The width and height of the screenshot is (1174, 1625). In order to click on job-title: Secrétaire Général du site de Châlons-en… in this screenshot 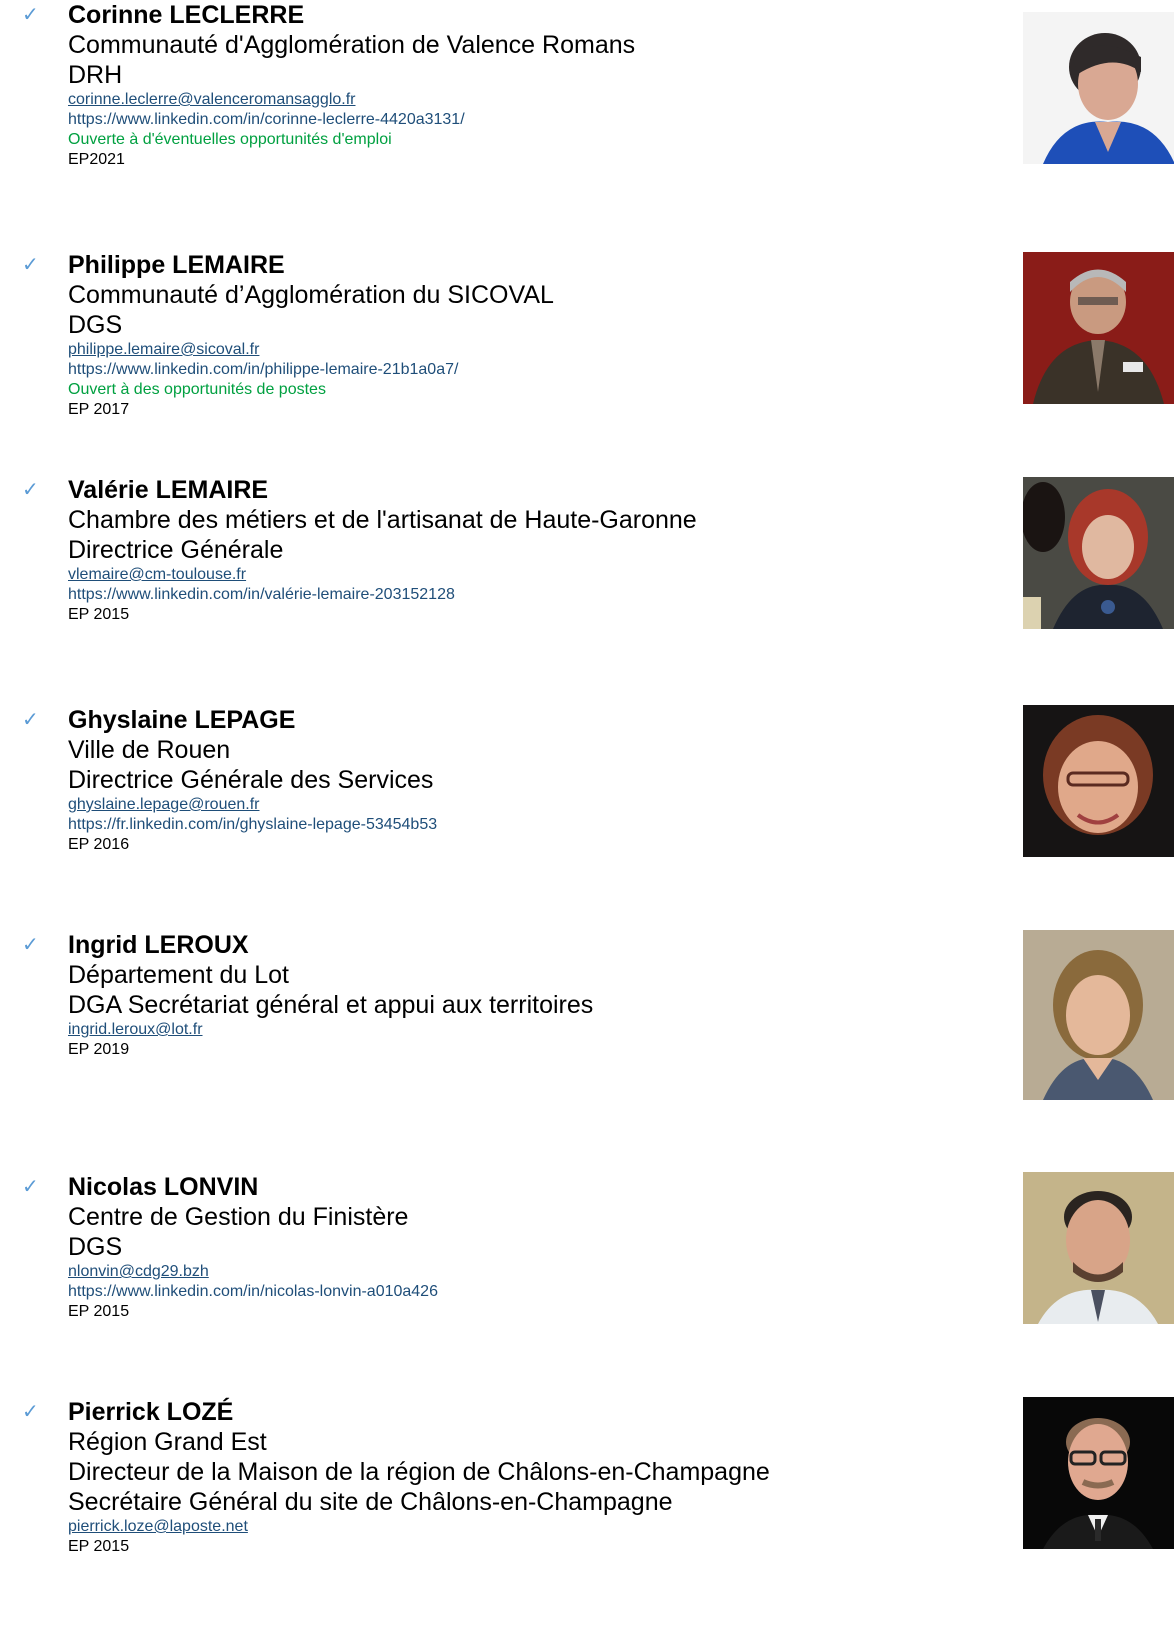, I will do `click(370, 1502)`.